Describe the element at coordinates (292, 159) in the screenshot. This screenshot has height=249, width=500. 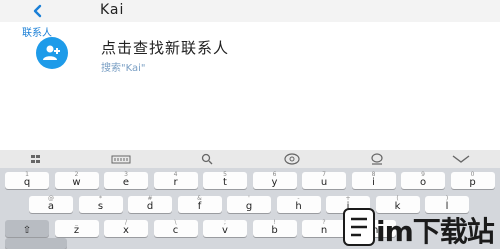
I see `emoji-icon` at that location.